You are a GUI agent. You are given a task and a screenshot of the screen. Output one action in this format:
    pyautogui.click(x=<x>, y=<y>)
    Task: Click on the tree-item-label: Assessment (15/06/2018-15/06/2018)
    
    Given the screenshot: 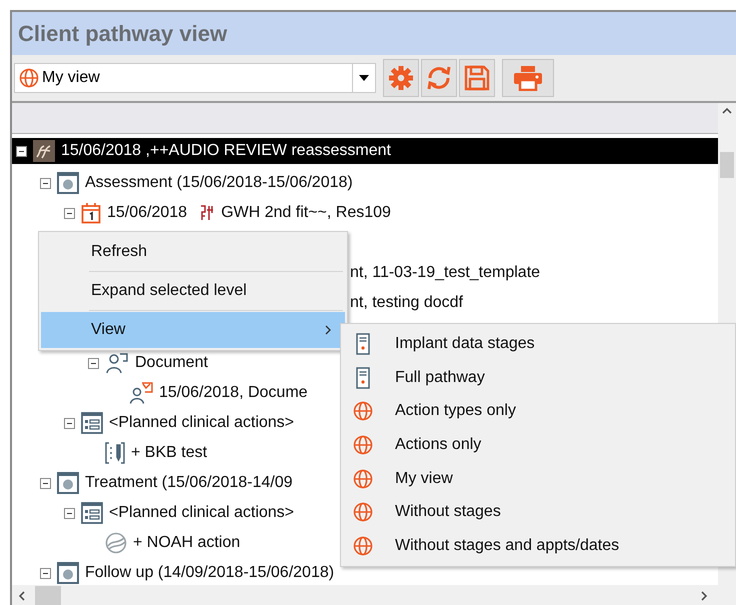 What is the action you would take?
    pyautogui.click(x=219, y=183)
    